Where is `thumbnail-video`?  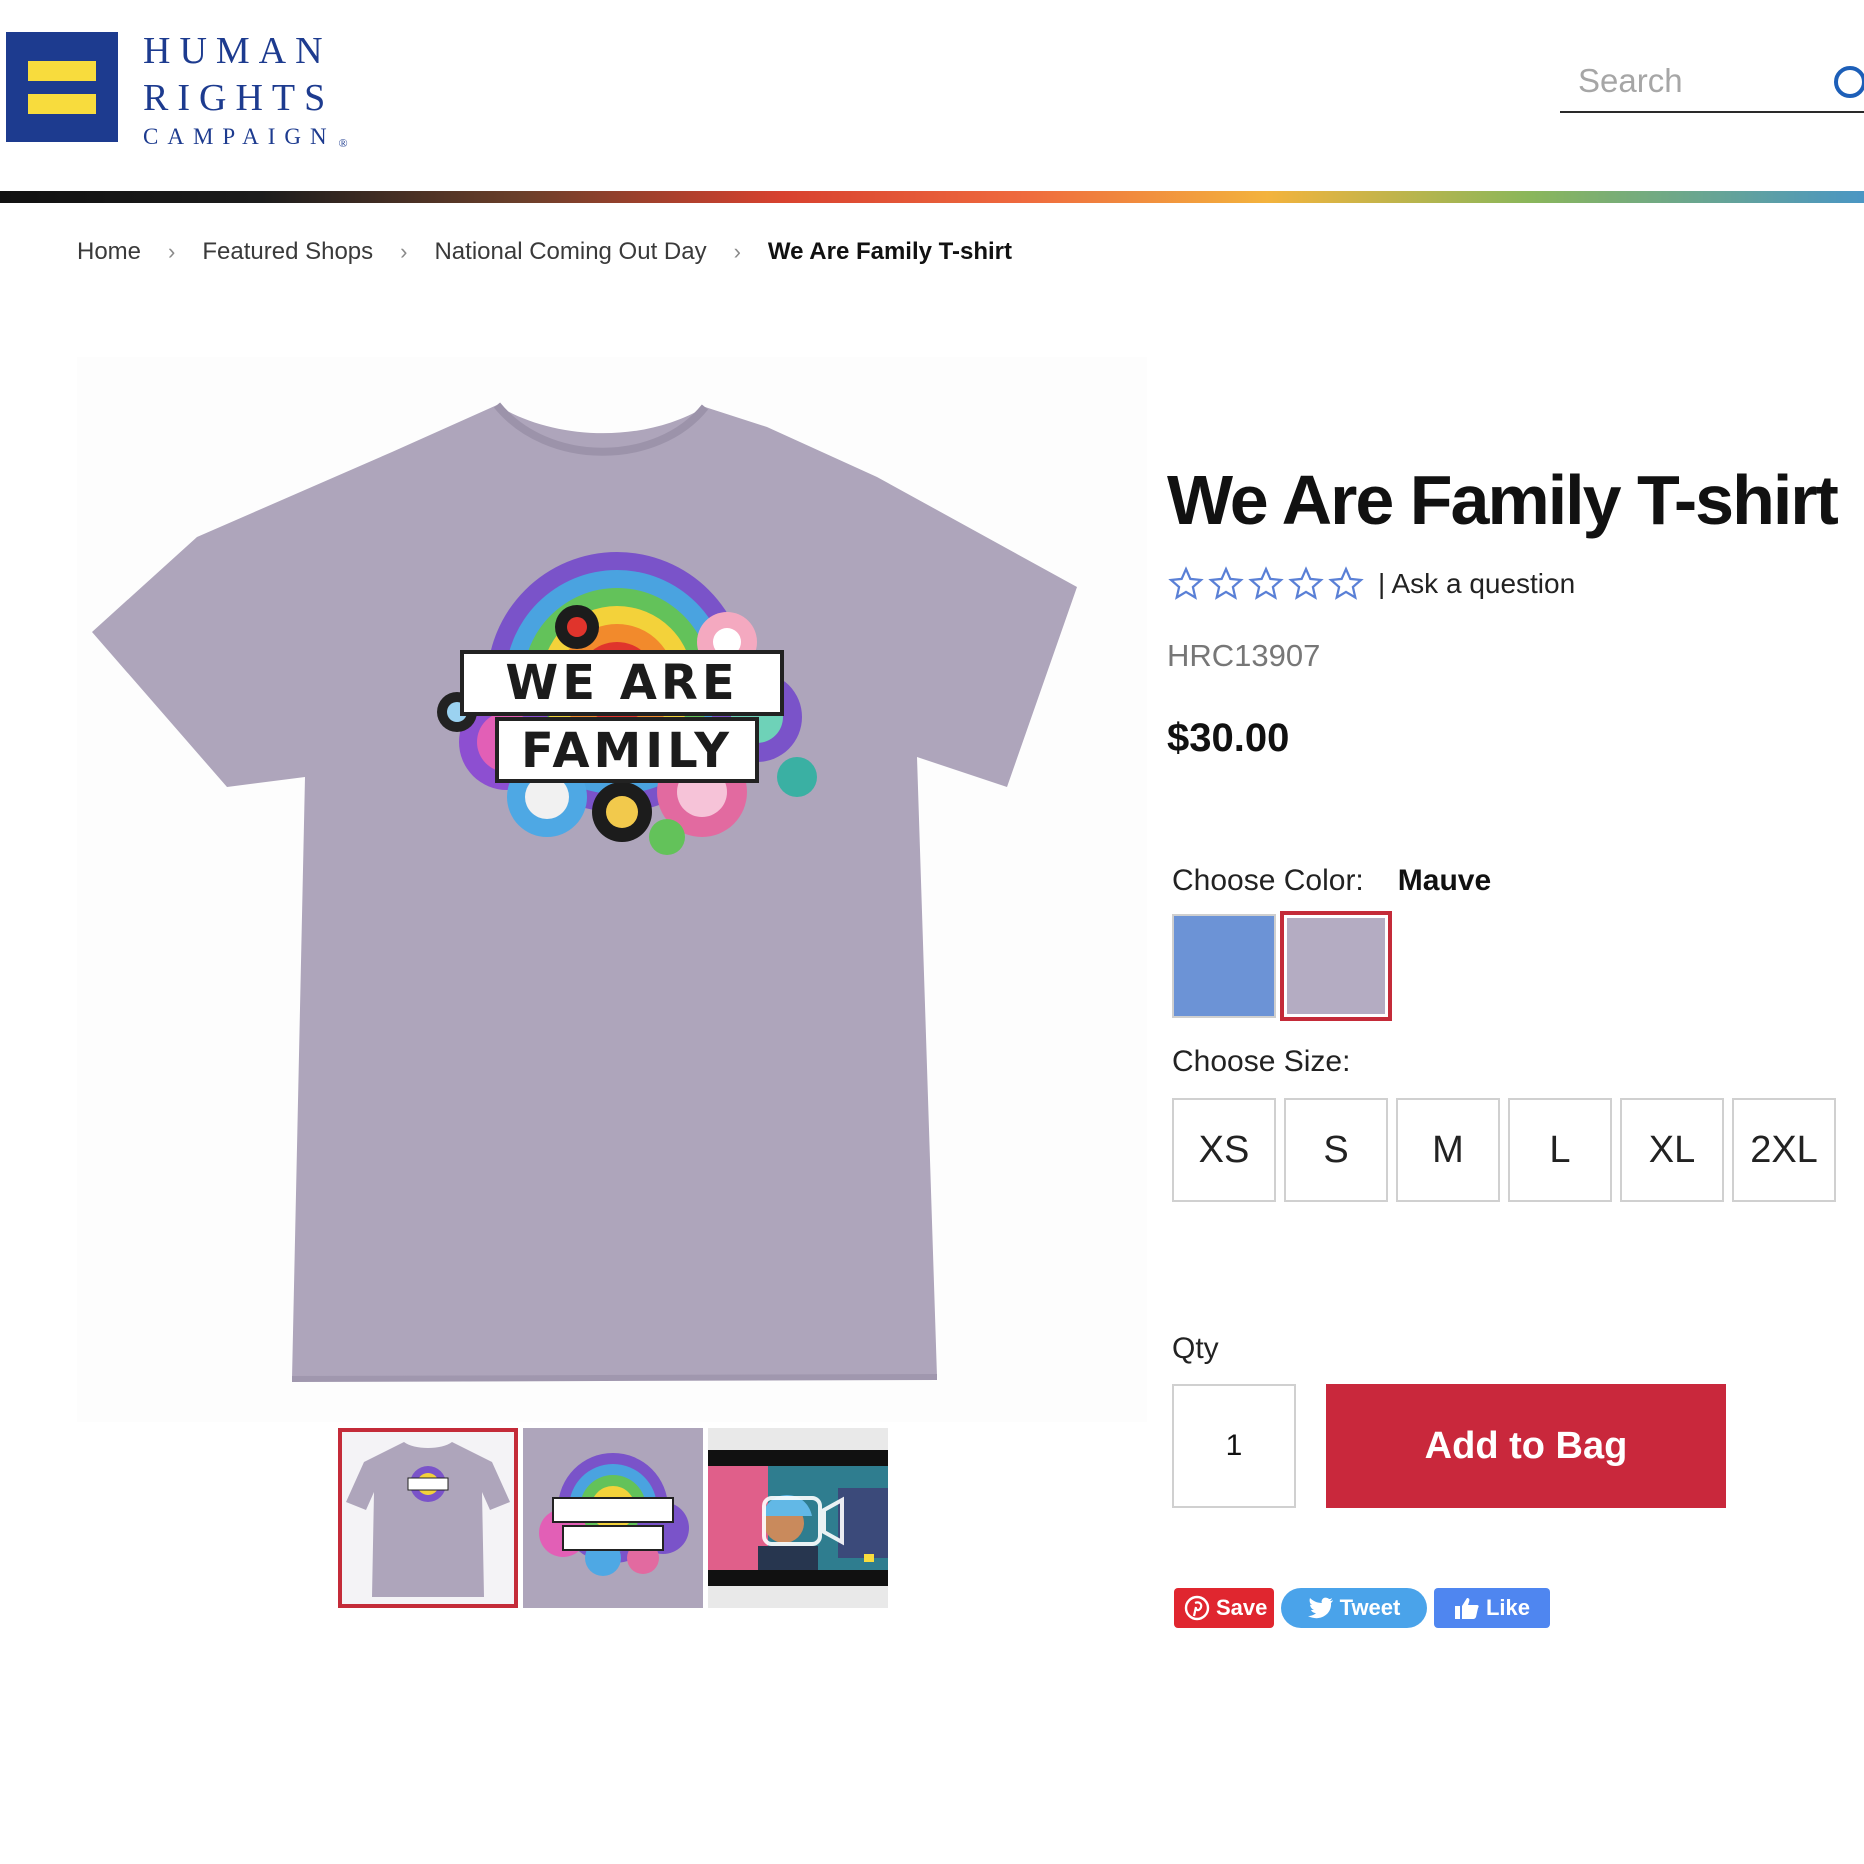
thumbnail-video is located at coordinates (798, 1518).